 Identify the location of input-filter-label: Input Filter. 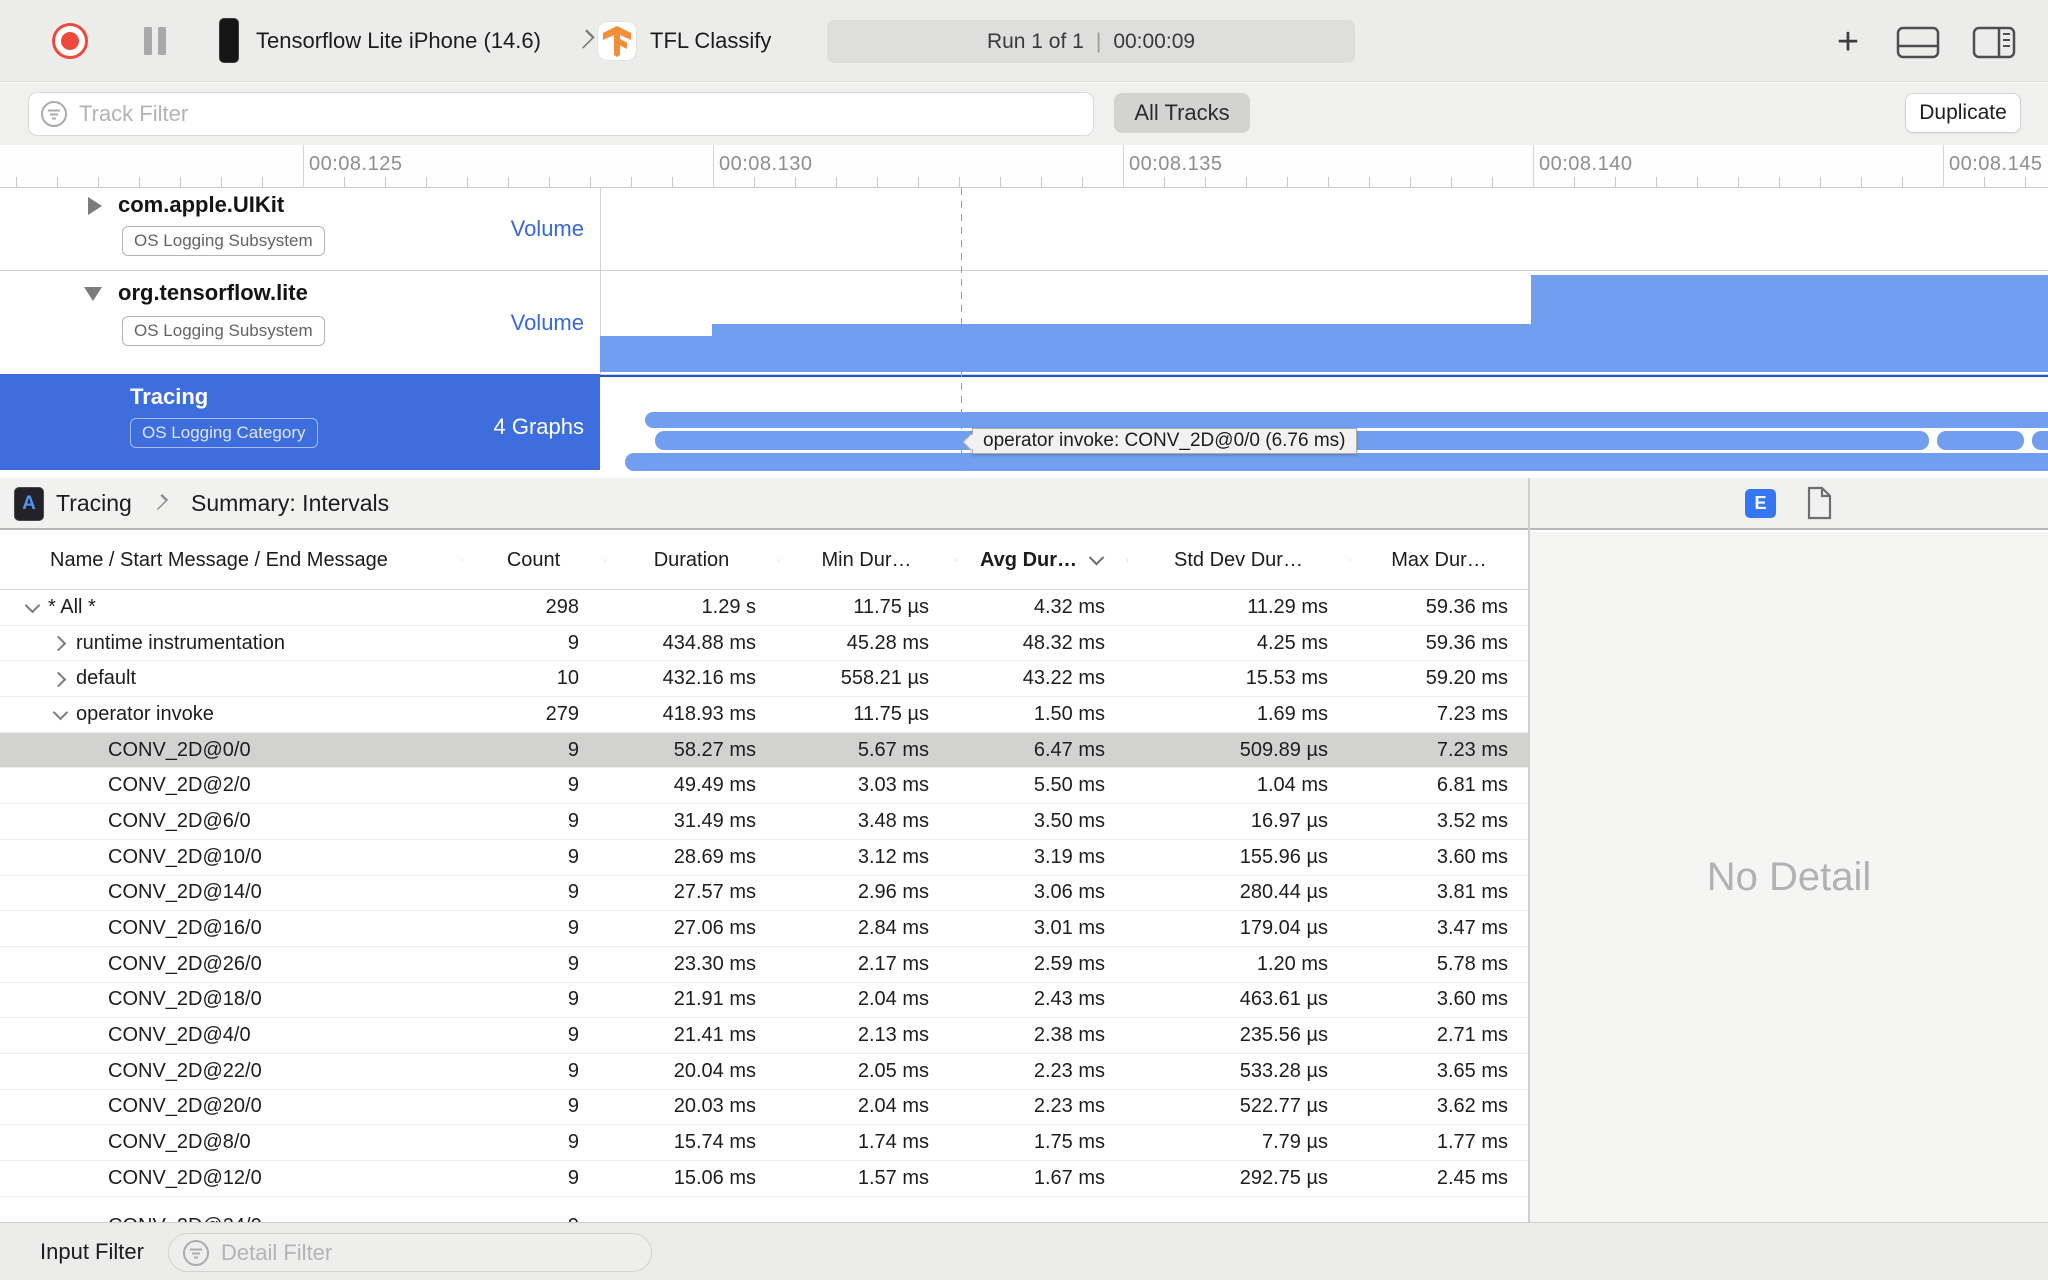
(92, 1251).